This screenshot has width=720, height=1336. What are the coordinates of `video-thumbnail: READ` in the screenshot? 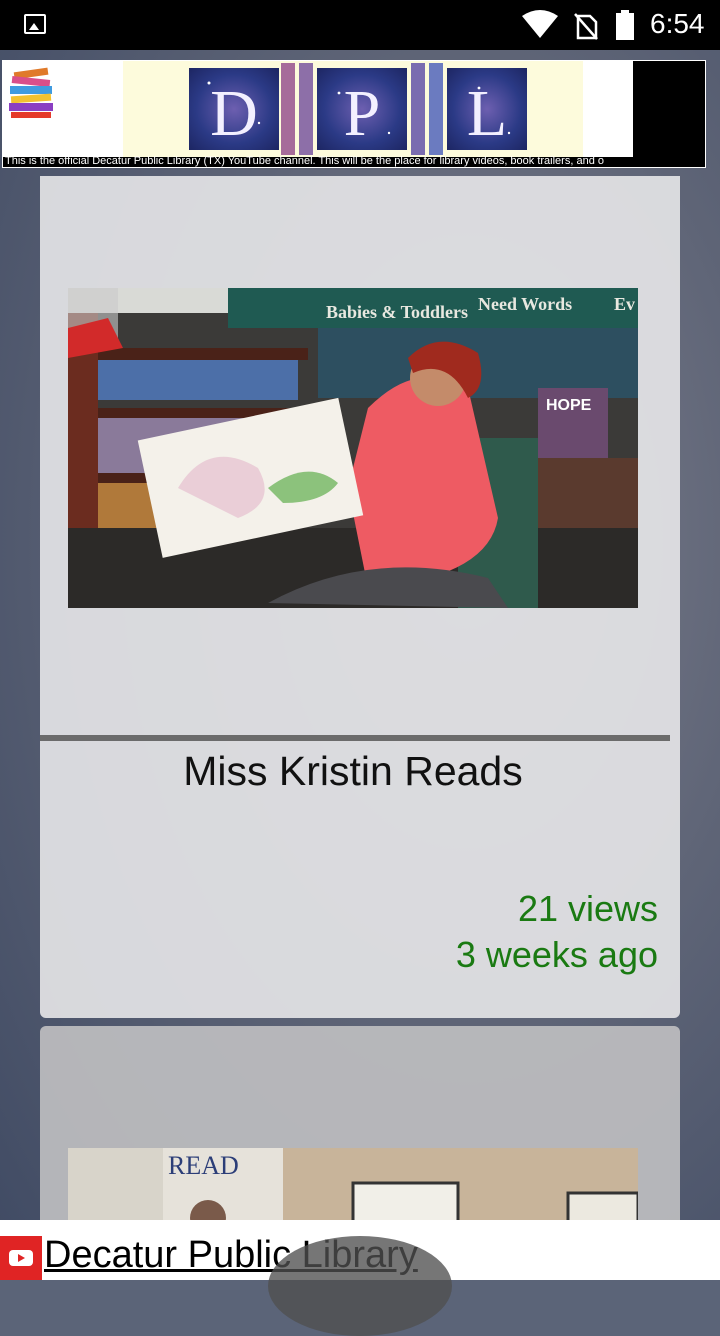 It's located at (353, 1188).